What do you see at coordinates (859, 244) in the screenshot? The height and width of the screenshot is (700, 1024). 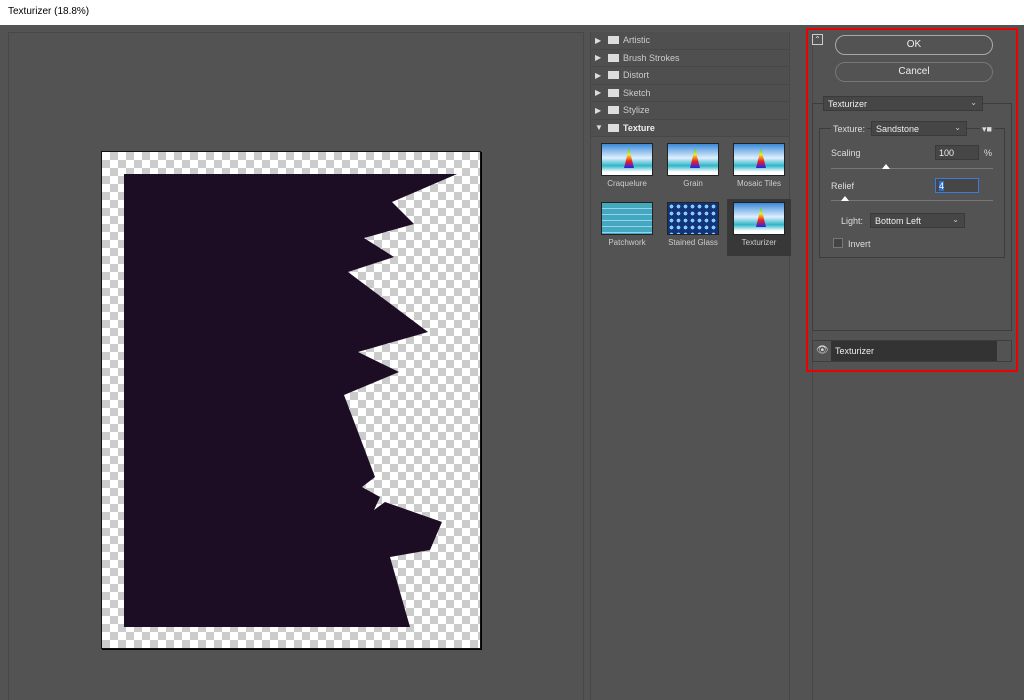 I see `invert-label: Invert` at bounding box center [859, 244].